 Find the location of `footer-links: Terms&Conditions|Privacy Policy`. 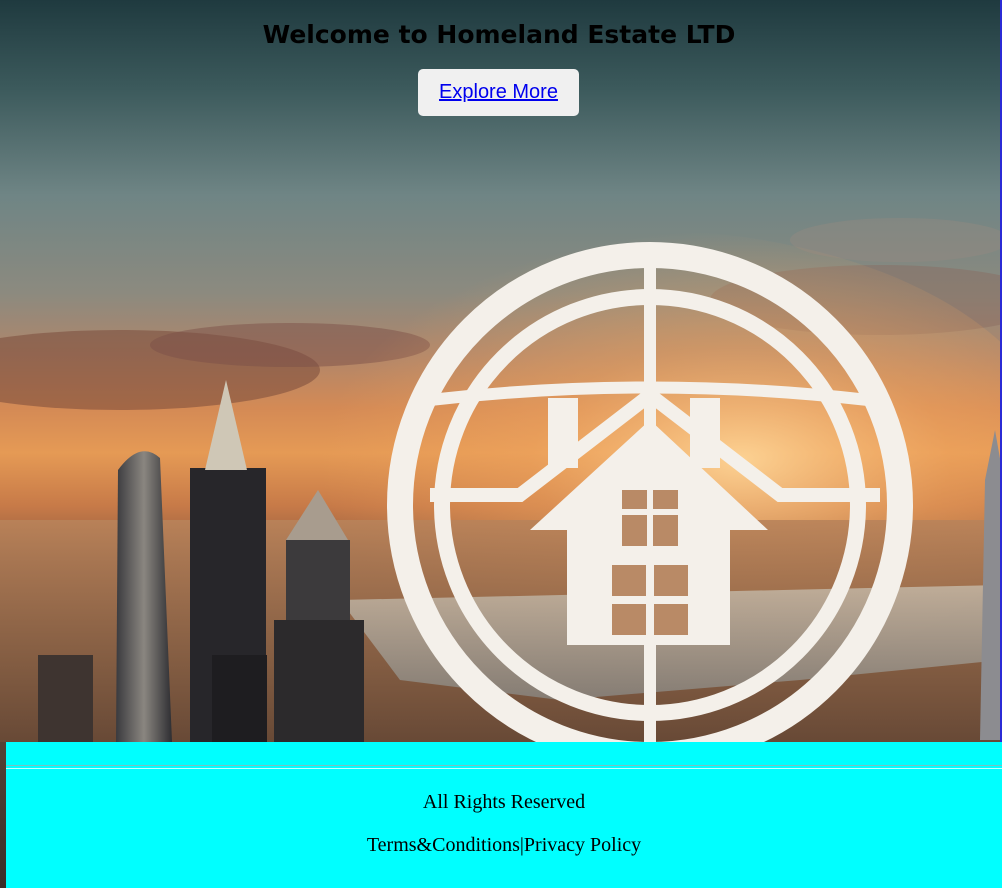

footer-links: Terms&Conditions|Privacy Policy is located at coordinates (504, 845).